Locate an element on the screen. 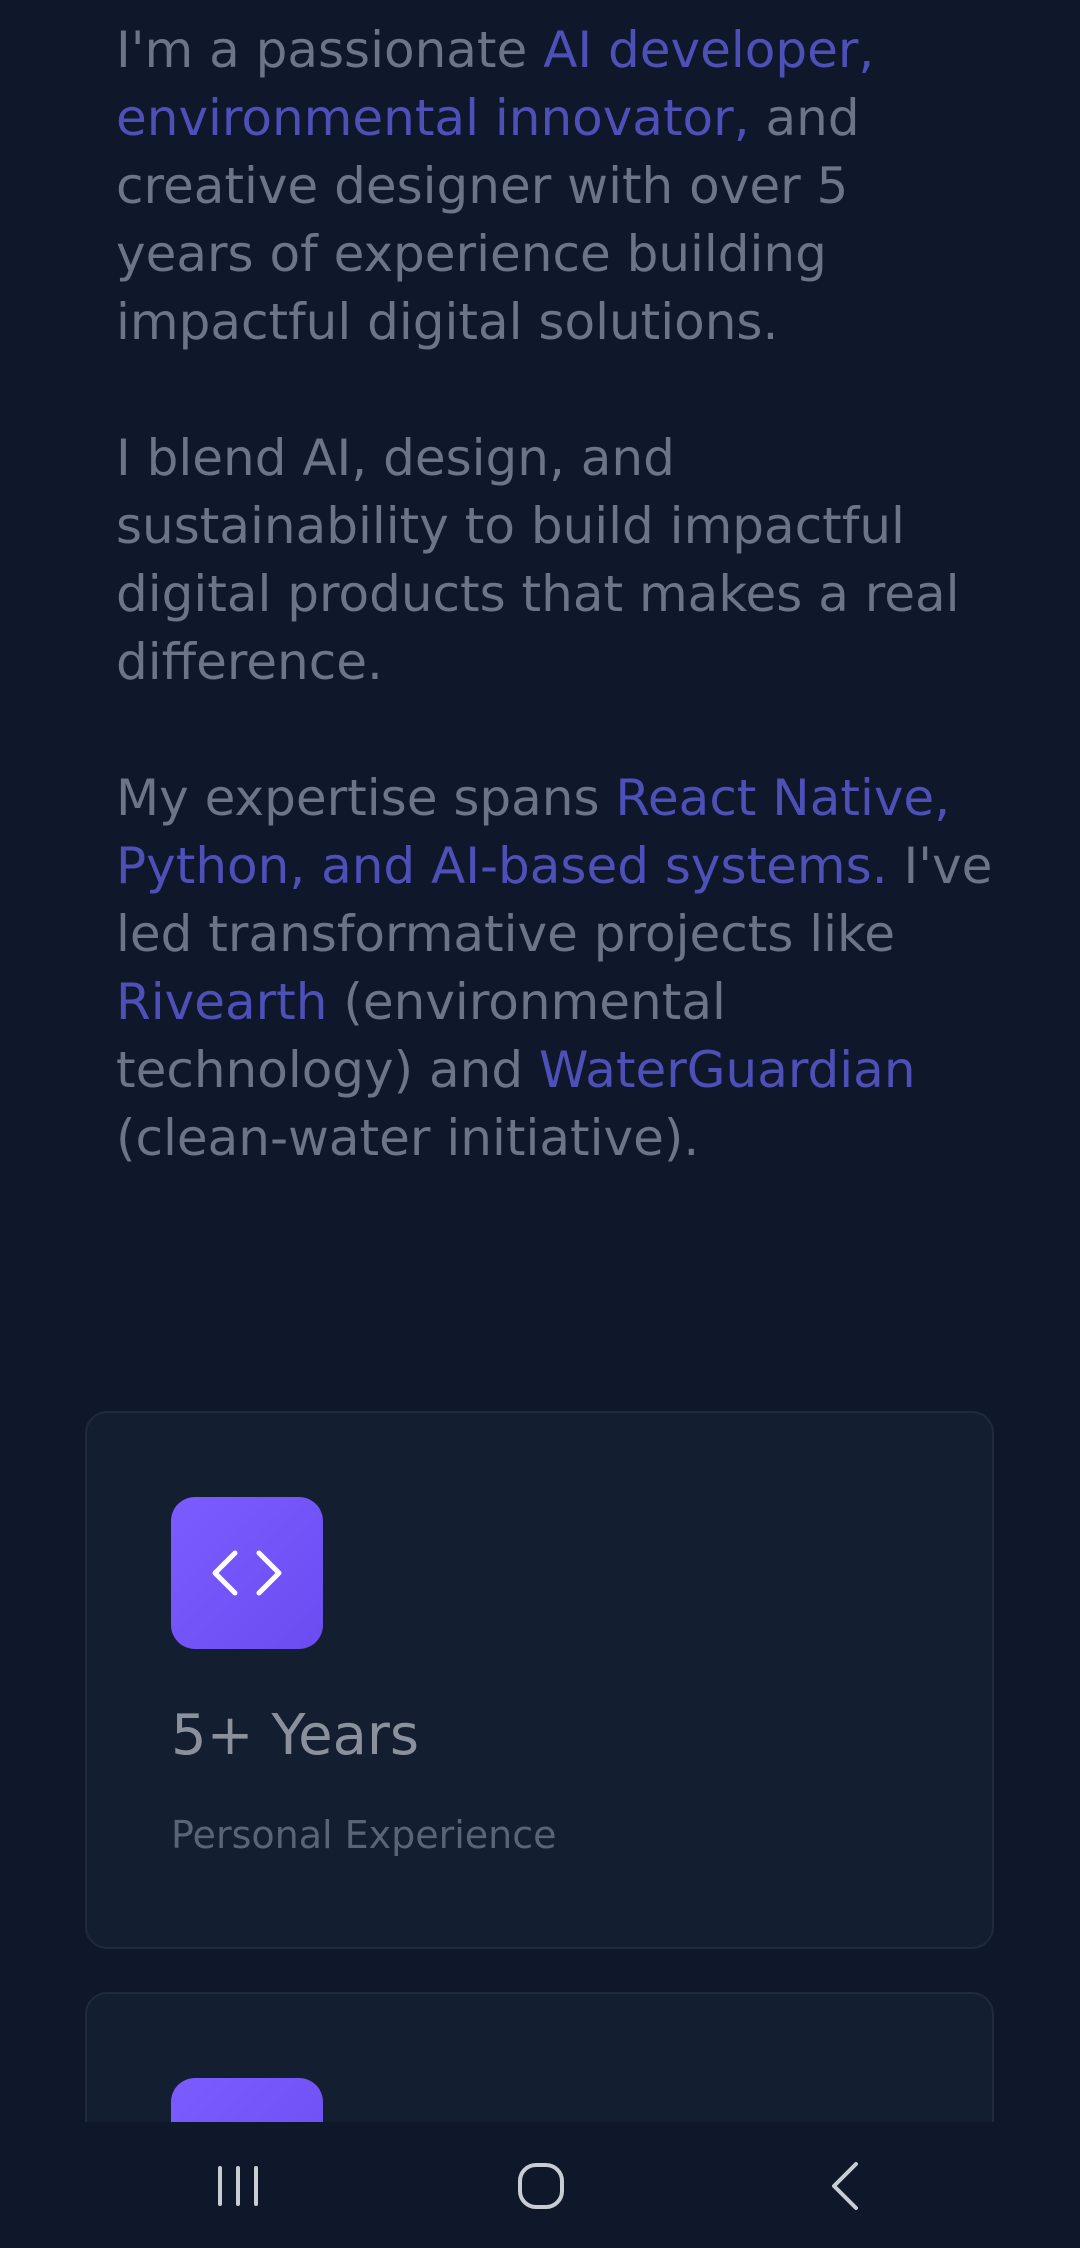 The width and height of the screenshot is (1080, 2248). home-icon is located at coordinates (541, 2186).